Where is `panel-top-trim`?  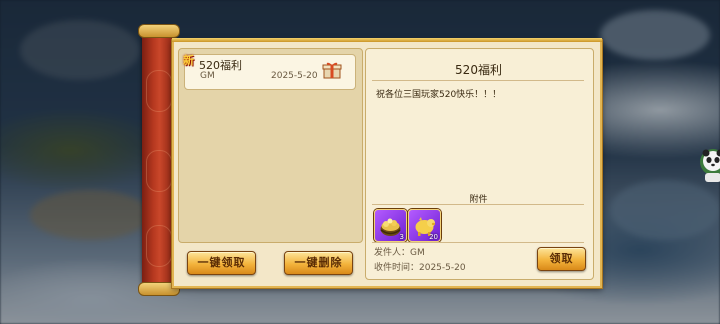
panel-top-trim is located at coordinates (387, 40).